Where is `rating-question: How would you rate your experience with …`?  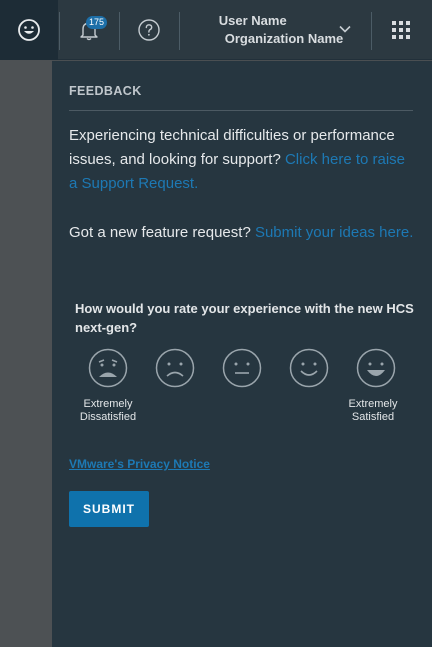 rating-question: How would you rate your experience with … is located at coordinates (244, 318).